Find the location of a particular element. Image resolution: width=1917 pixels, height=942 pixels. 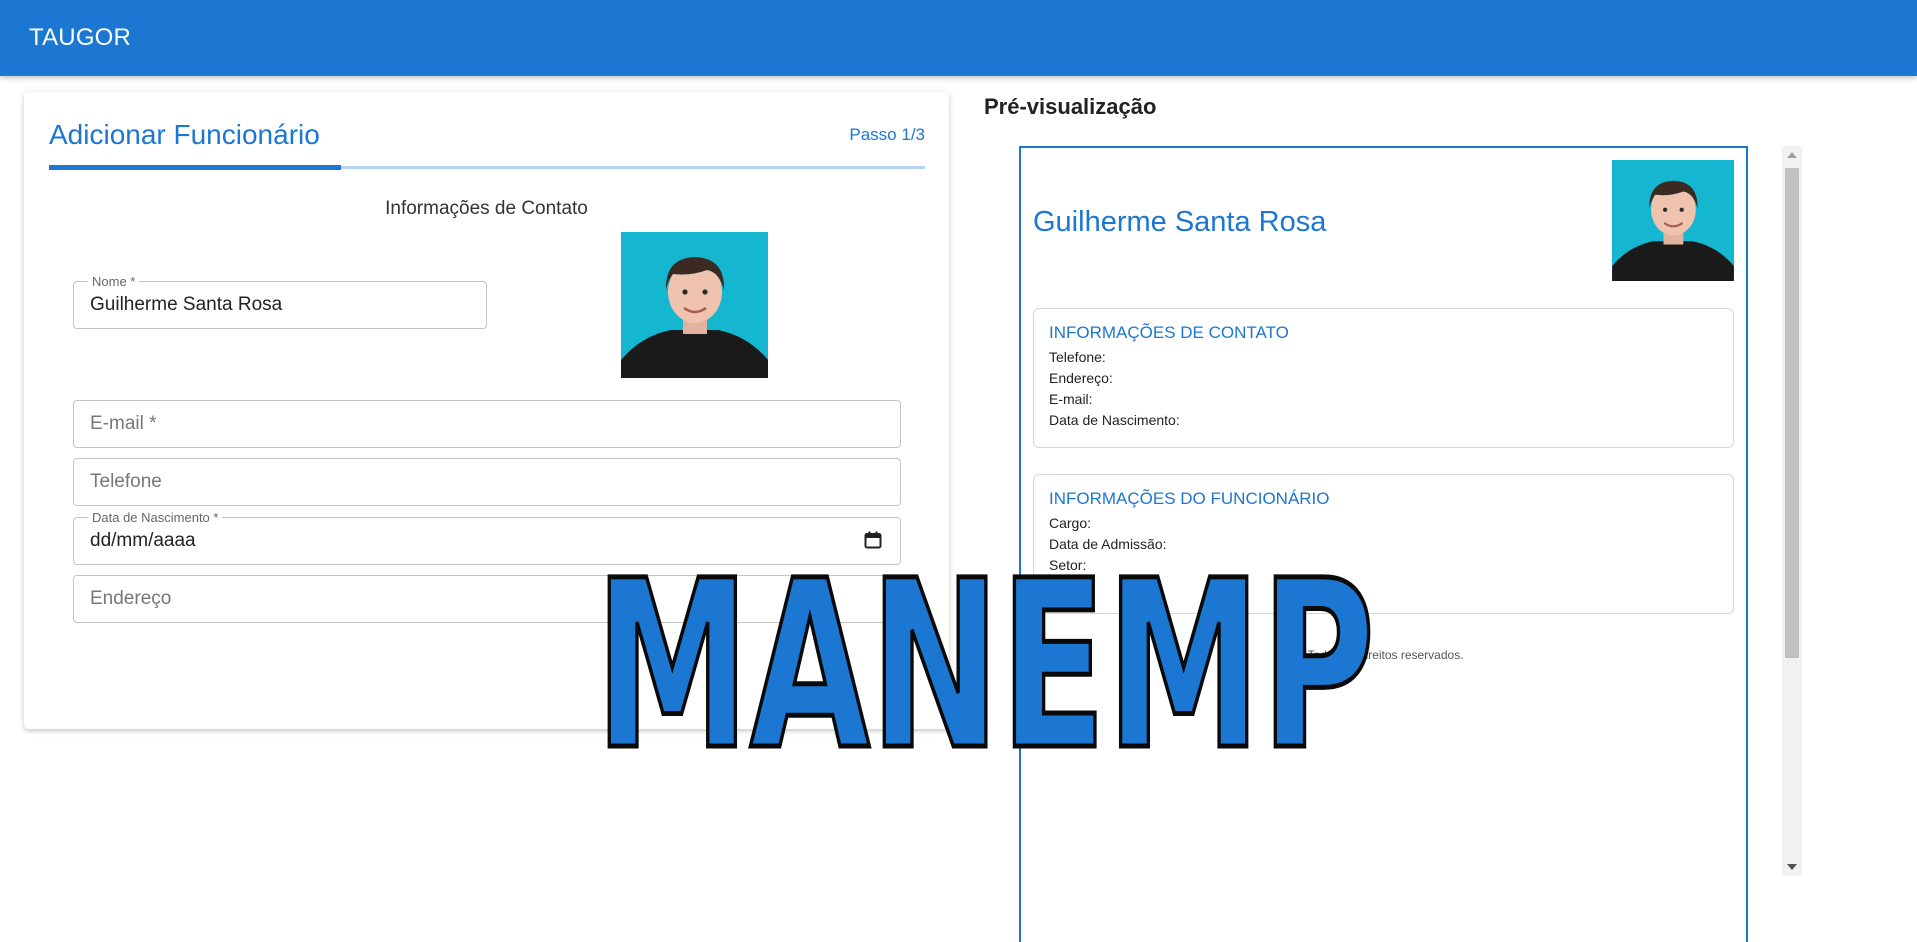

name-field: Nome * Guilherme Santa Rosa is located at coordinates (280, 301).